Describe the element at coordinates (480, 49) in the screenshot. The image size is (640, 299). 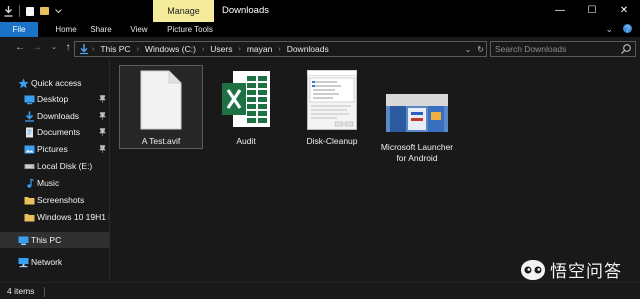
I see `refresh-icon: ↻` at that location.